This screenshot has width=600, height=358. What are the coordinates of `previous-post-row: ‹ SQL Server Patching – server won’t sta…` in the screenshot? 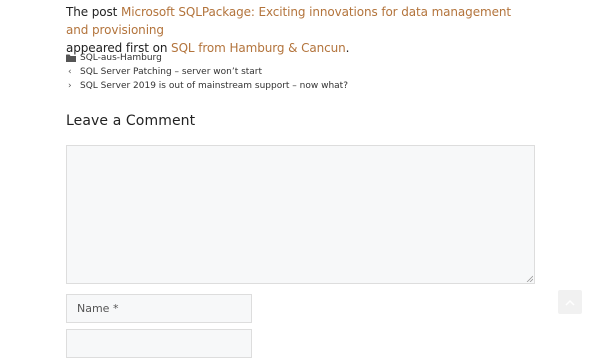 It's located at (207, 72).